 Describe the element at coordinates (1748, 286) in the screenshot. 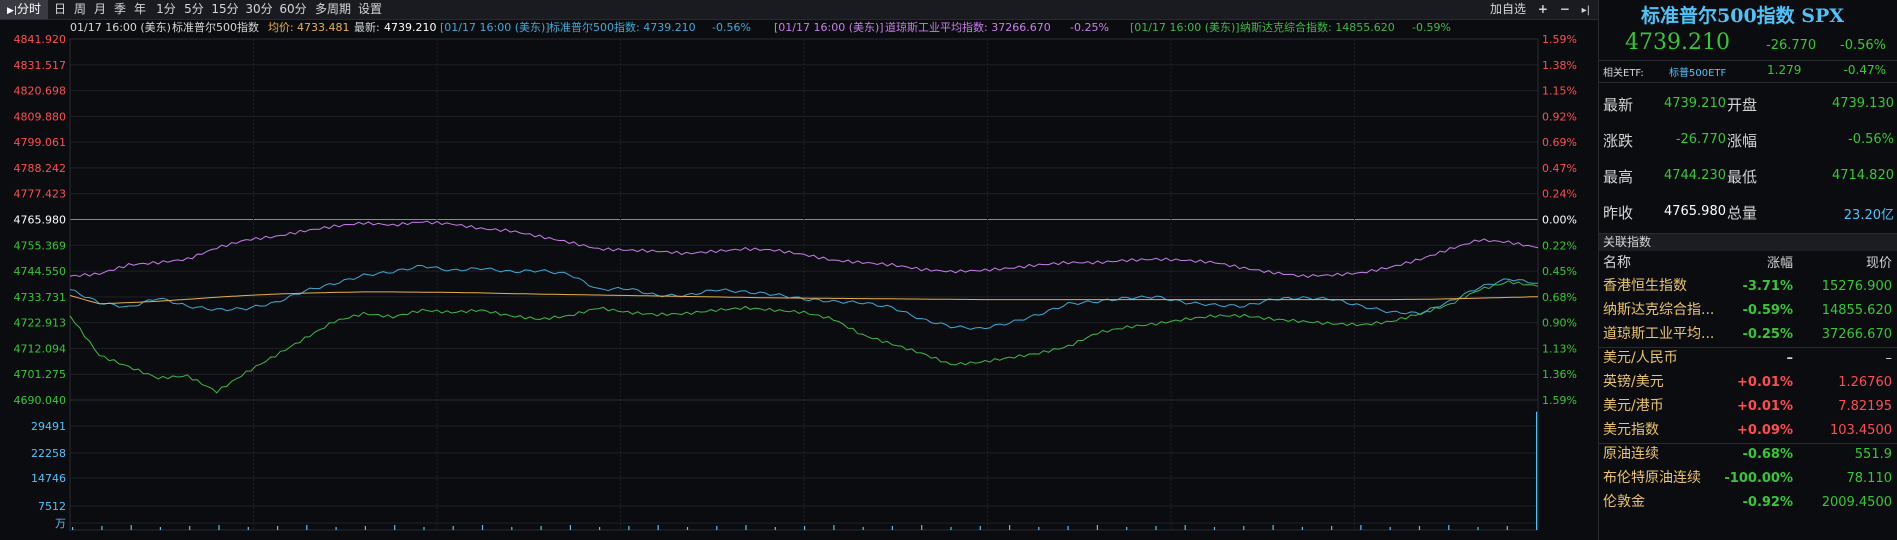

I see `related-item: 香港恒生指数 -3.71% 15276.900` at that location.